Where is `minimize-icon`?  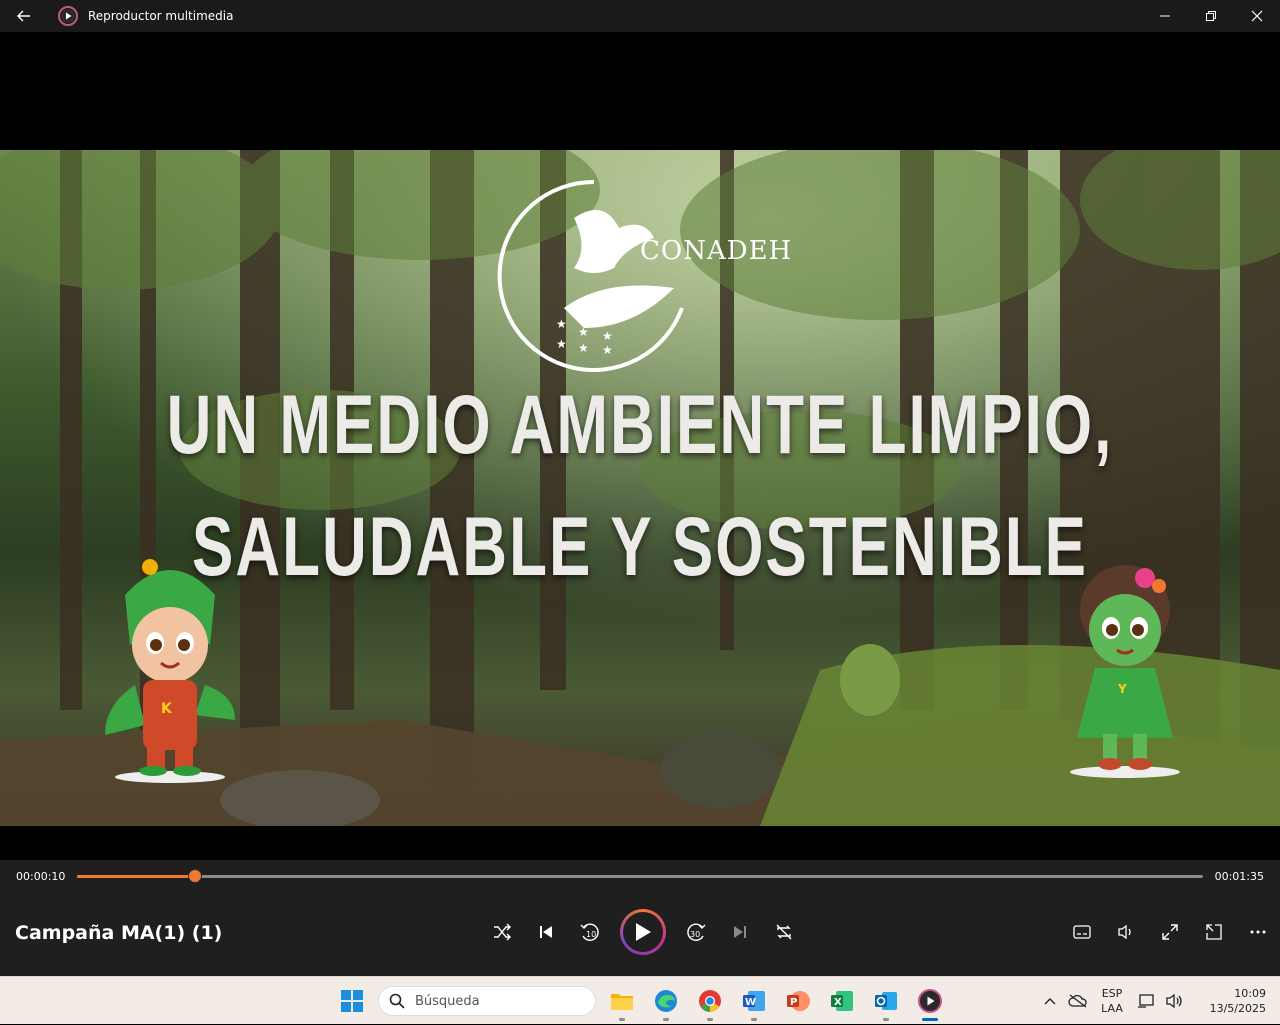 minimize-icon is located at coordinates (1165, 16).